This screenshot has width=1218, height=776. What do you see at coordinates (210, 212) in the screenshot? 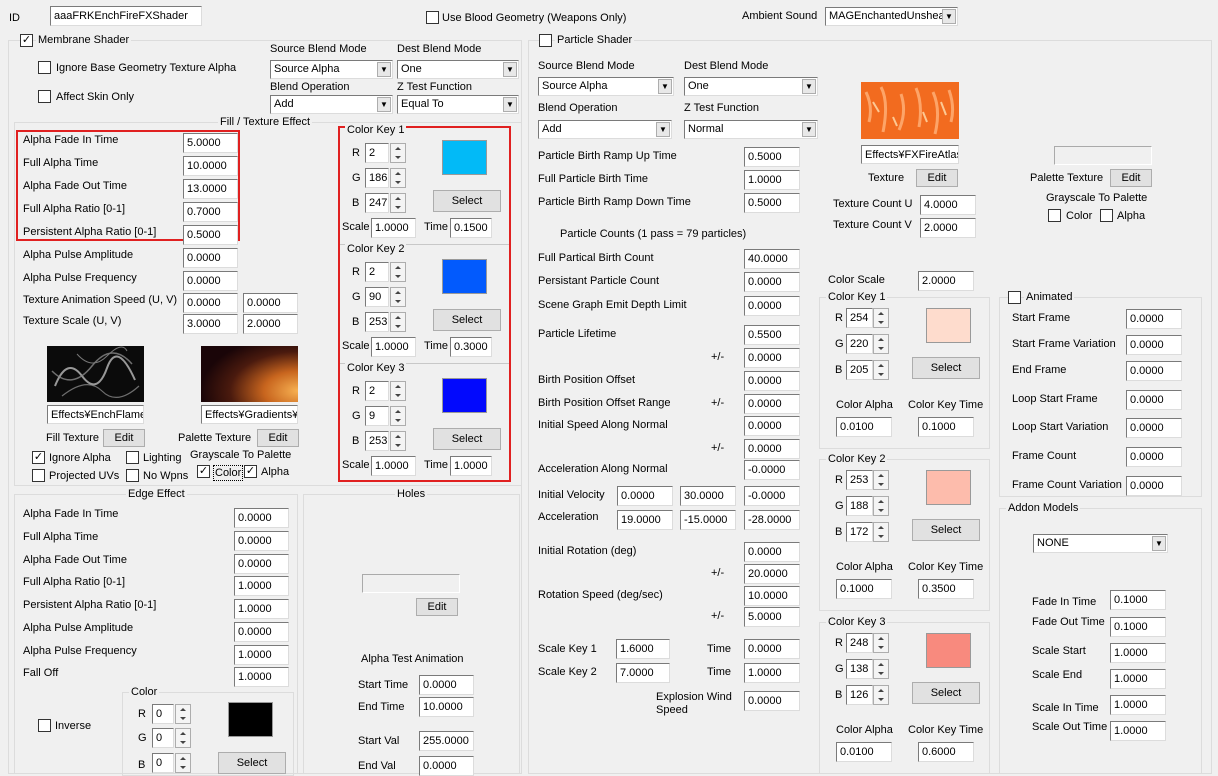
I see `fill-row-field: 0.7000` at bounding box center [210, 212].